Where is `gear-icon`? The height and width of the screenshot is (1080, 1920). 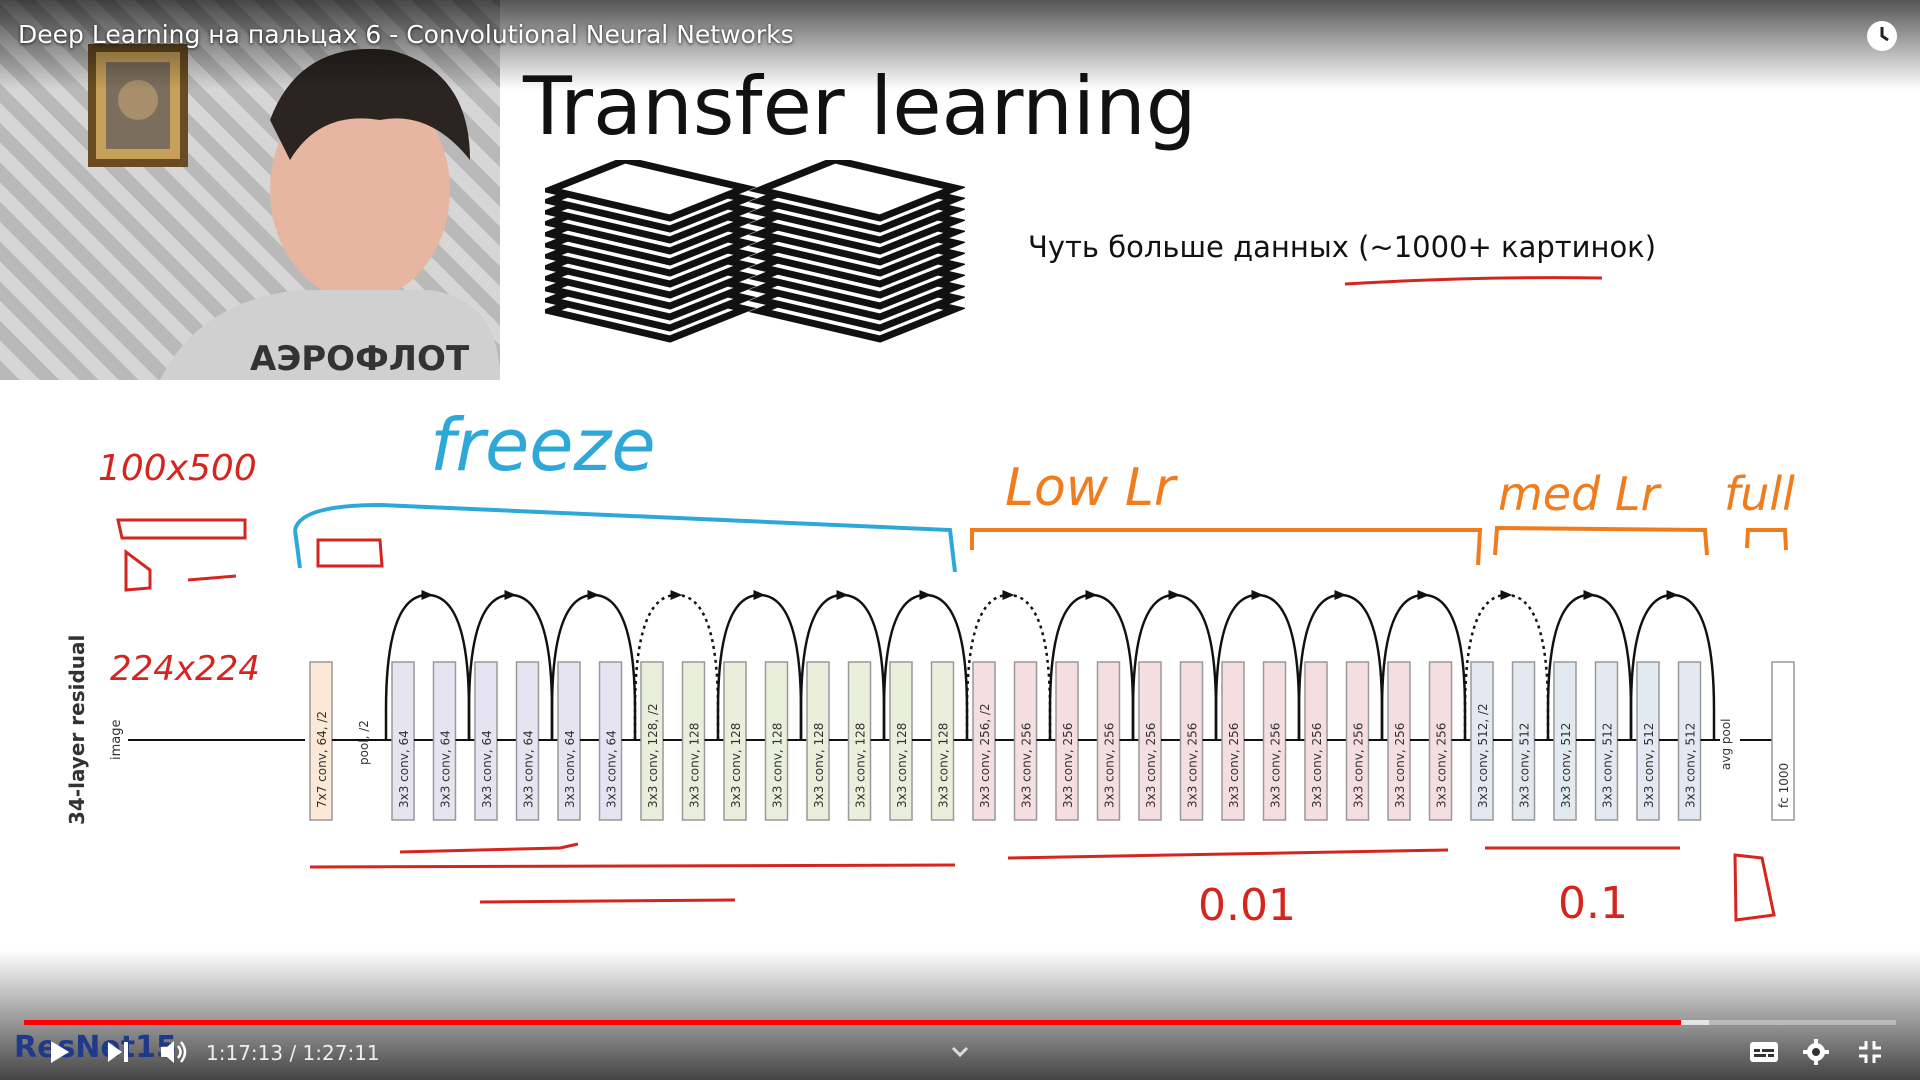
gear-icon is located at coordinates (1816, 1052).